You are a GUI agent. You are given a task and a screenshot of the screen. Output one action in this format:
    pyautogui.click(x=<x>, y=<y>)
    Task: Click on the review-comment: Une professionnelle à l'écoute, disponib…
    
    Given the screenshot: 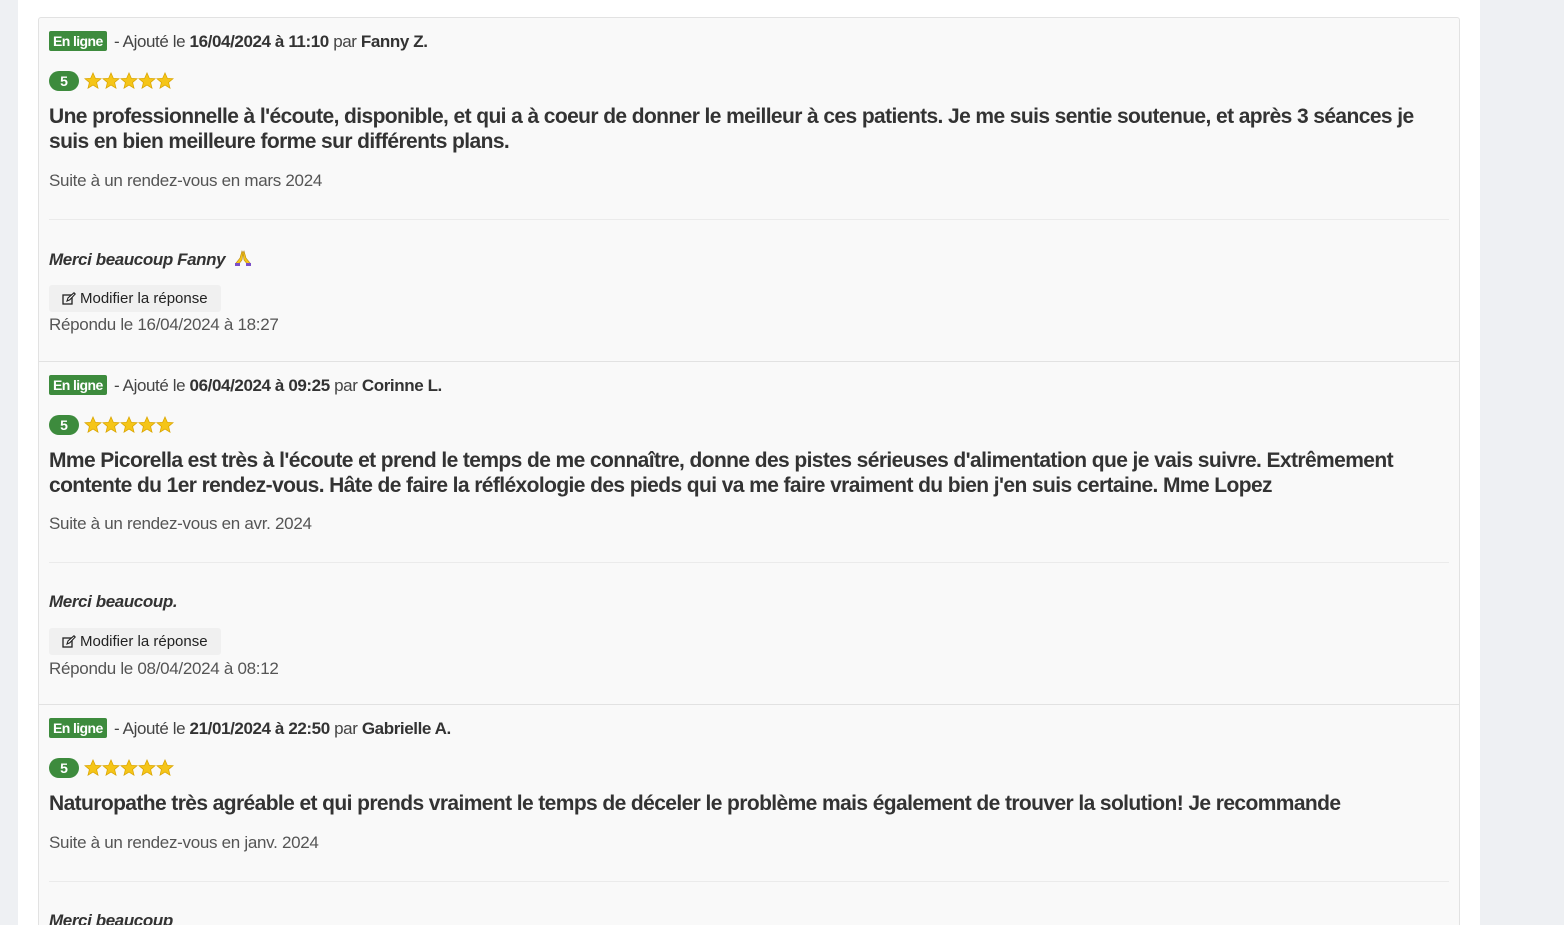 What is the action you would take?
    pyautogui.click(x=731, y=129)
    